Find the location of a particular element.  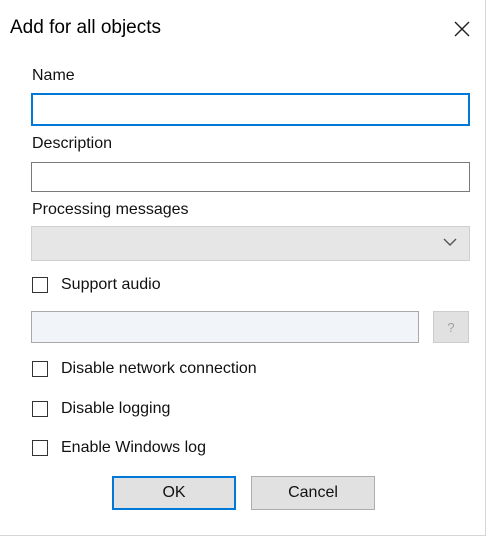

disable-network-label: Disable network connection is located at coordinates (159, 368).